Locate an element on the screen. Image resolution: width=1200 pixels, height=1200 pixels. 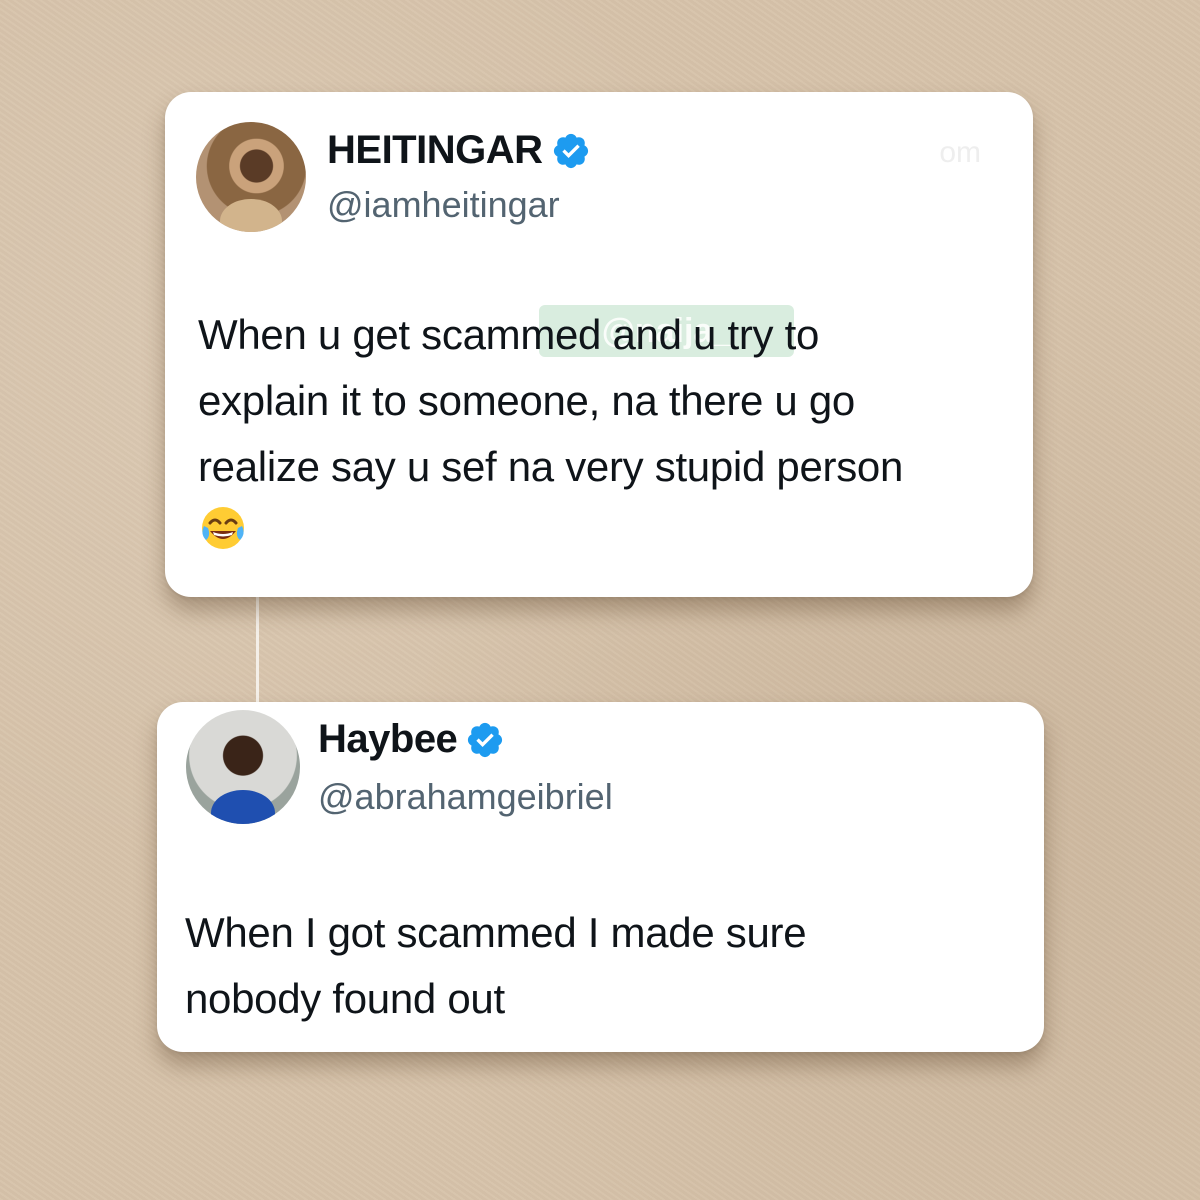
display-name: Haybee is located at coordinates (388, 739).